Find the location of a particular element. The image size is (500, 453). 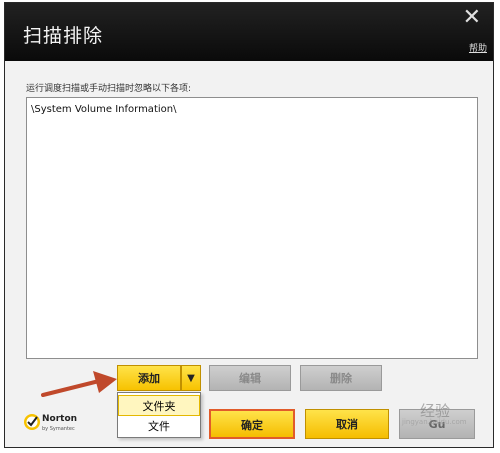

brand-subtitle: by Symantec is located at coordinates (58, 429).